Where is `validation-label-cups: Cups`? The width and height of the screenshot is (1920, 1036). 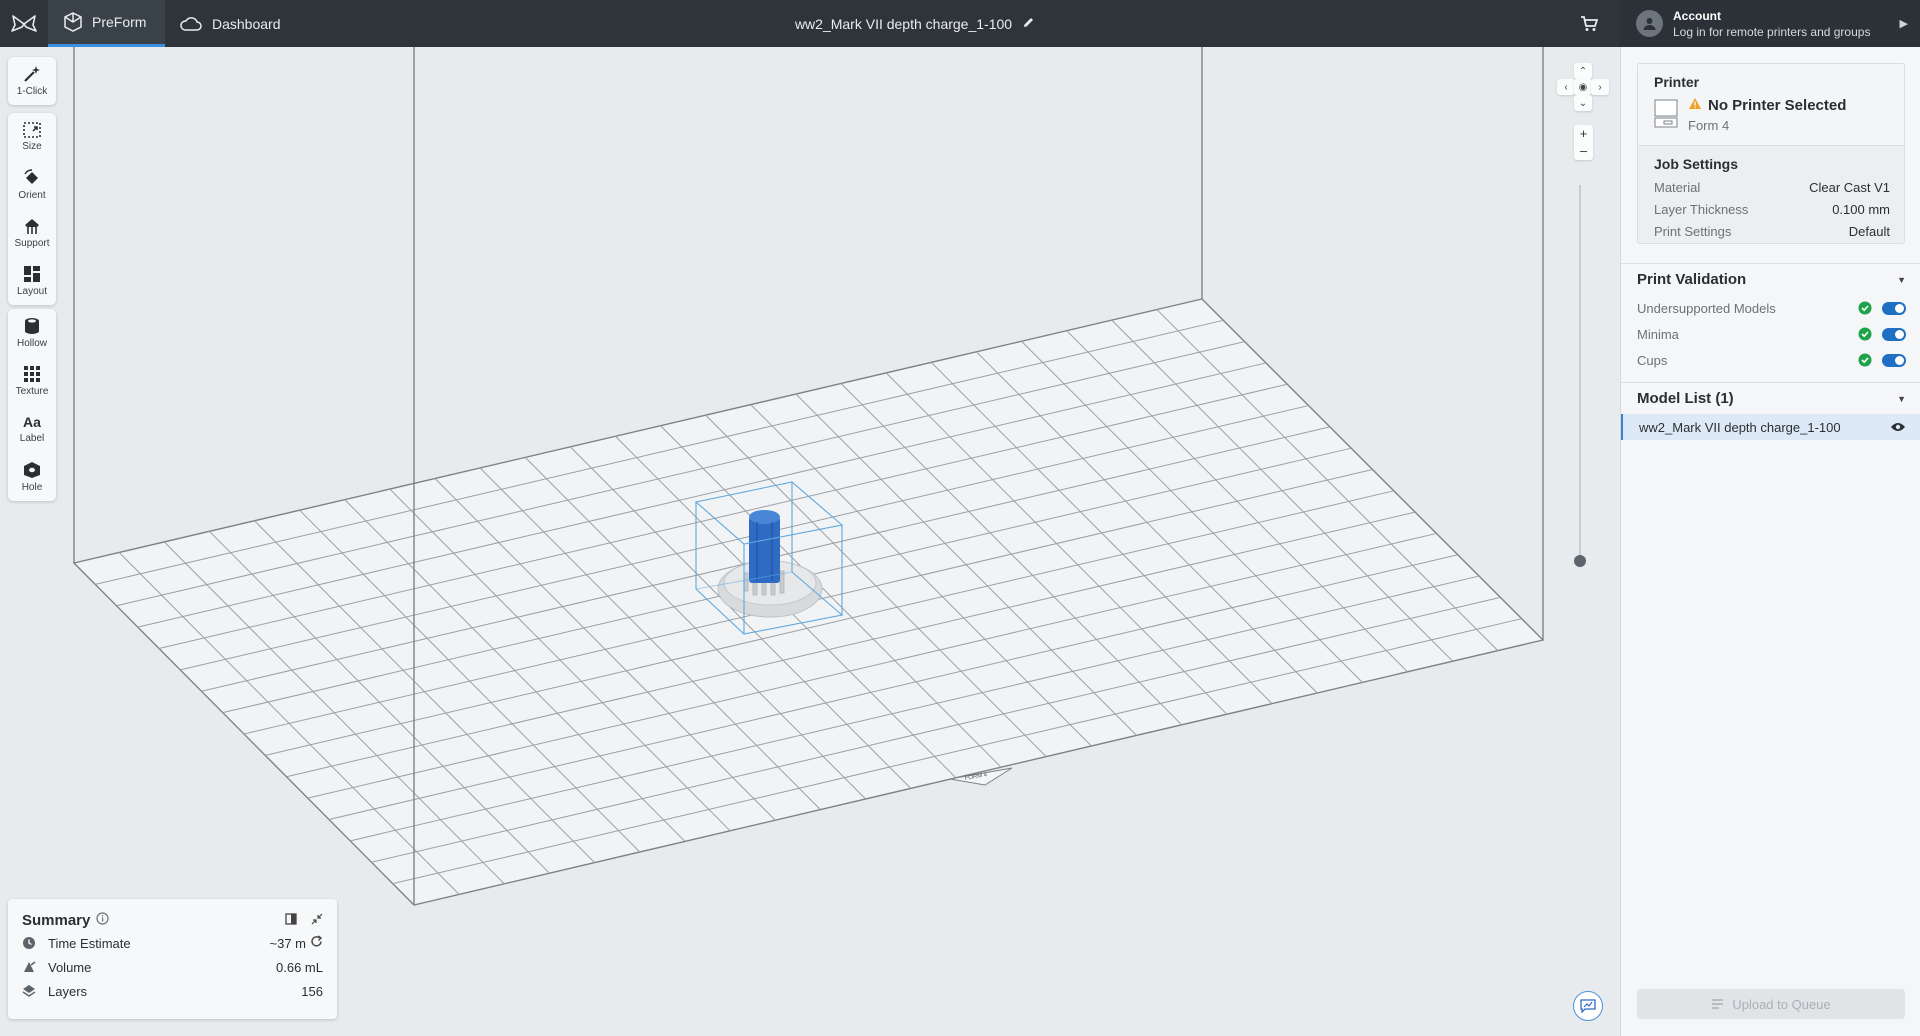
validation-label-cups: Cups is located at coordinates (1652, 360).